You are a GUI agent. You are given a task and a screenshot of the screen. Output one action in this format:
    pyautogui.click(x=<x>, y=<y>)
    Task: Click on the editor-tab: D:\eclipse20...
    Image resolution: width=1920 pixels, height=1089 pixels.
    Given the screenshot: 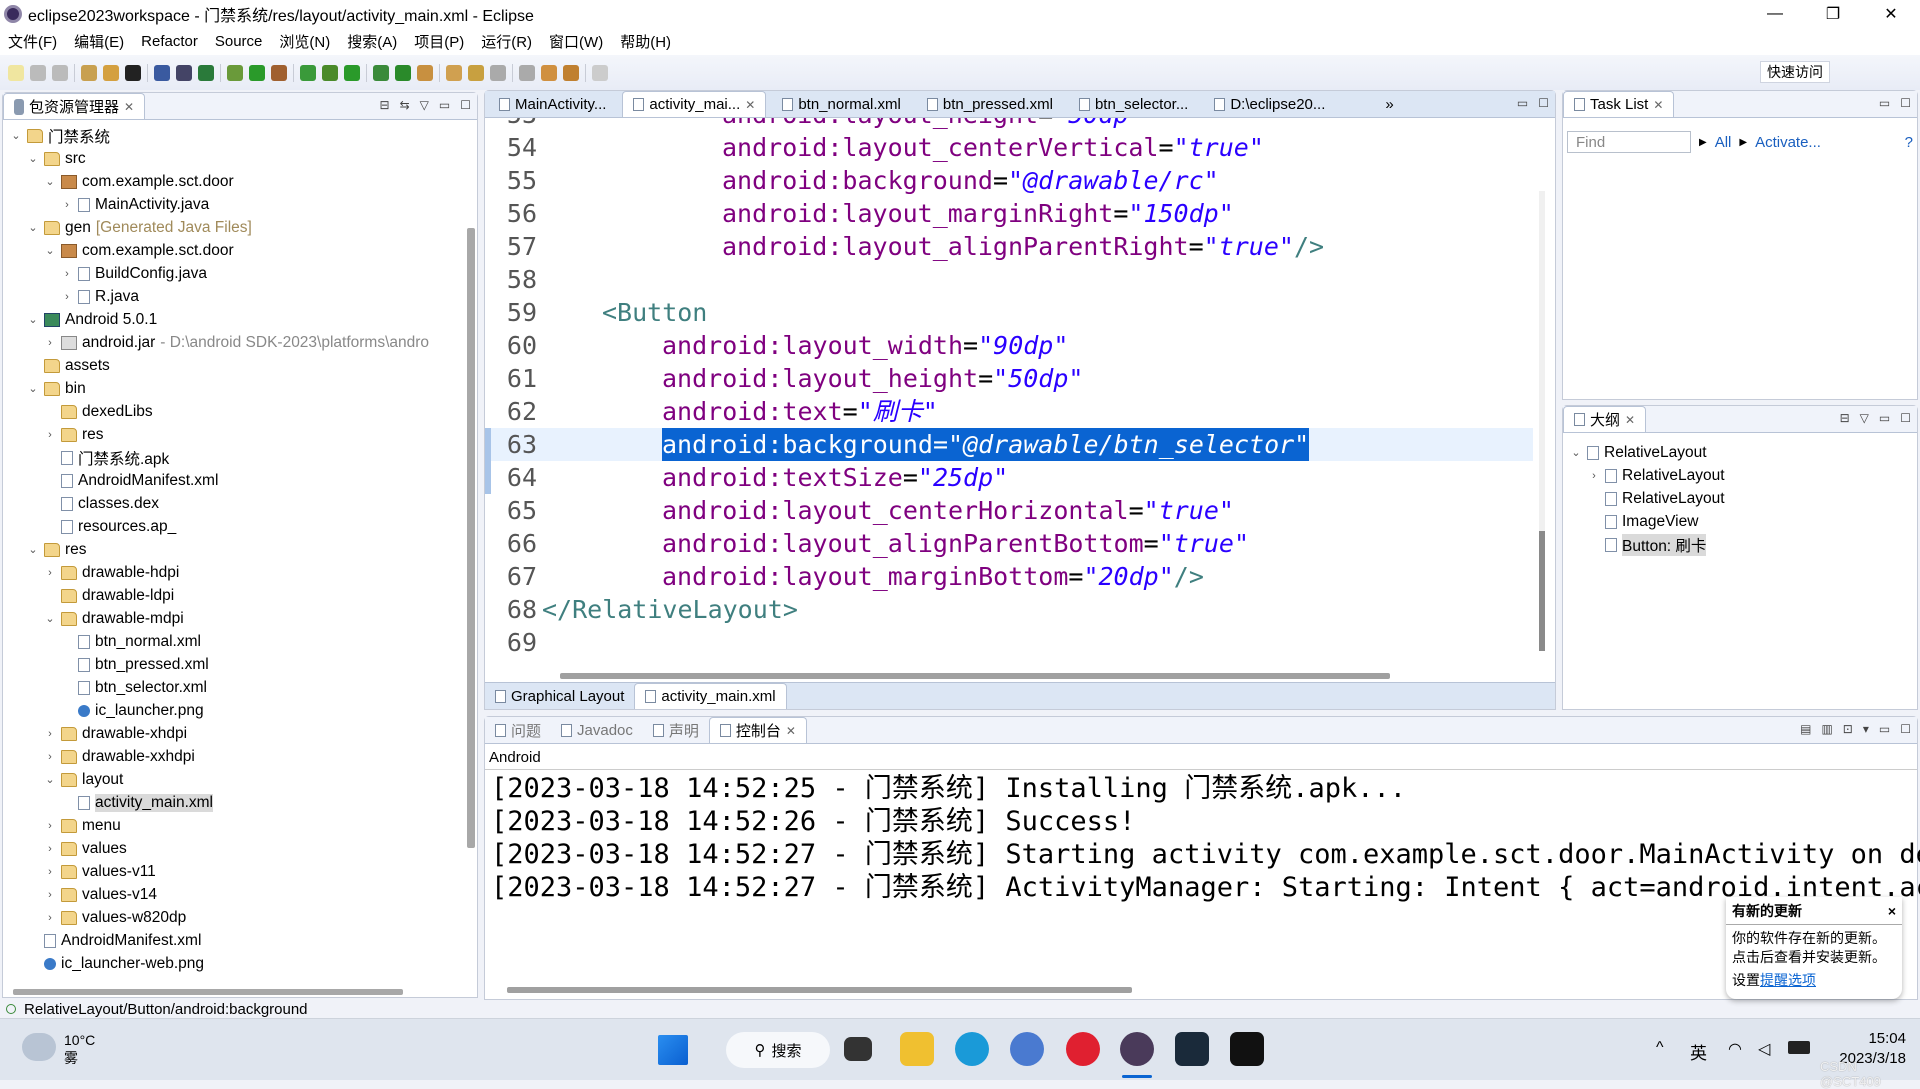 What is the action you would take?
    pyautogui.click(x=1269, y=104)
    